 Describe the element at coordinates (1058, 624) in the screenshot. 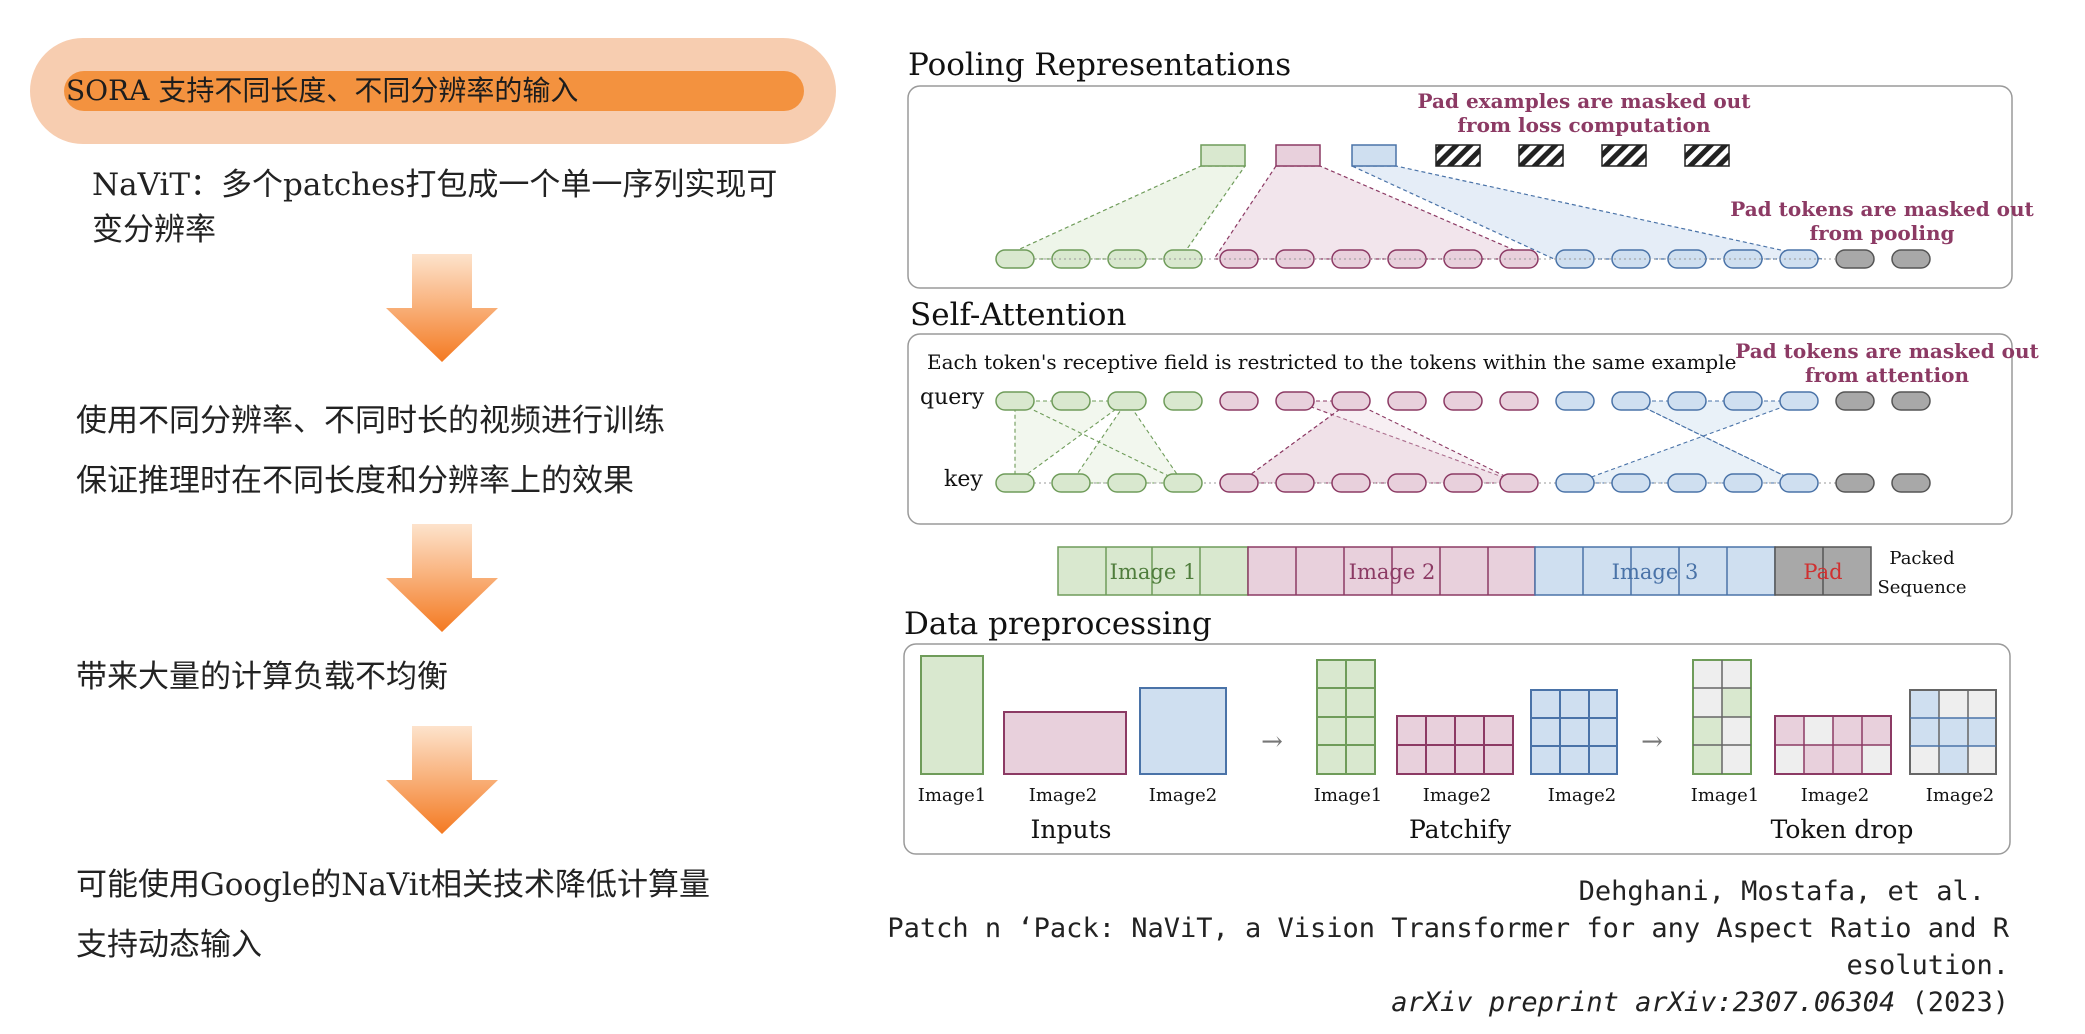

I see `preprocessing-title: Data preprocessing` at that location.